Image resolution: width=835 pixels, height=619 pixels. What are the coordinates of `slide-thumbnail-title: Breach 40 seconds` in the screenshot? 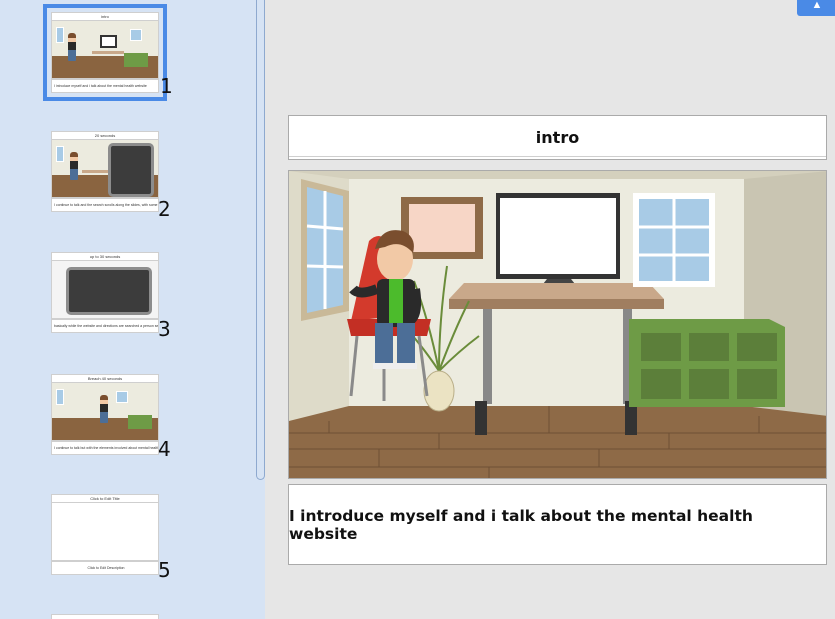 It's located at (105, 378).